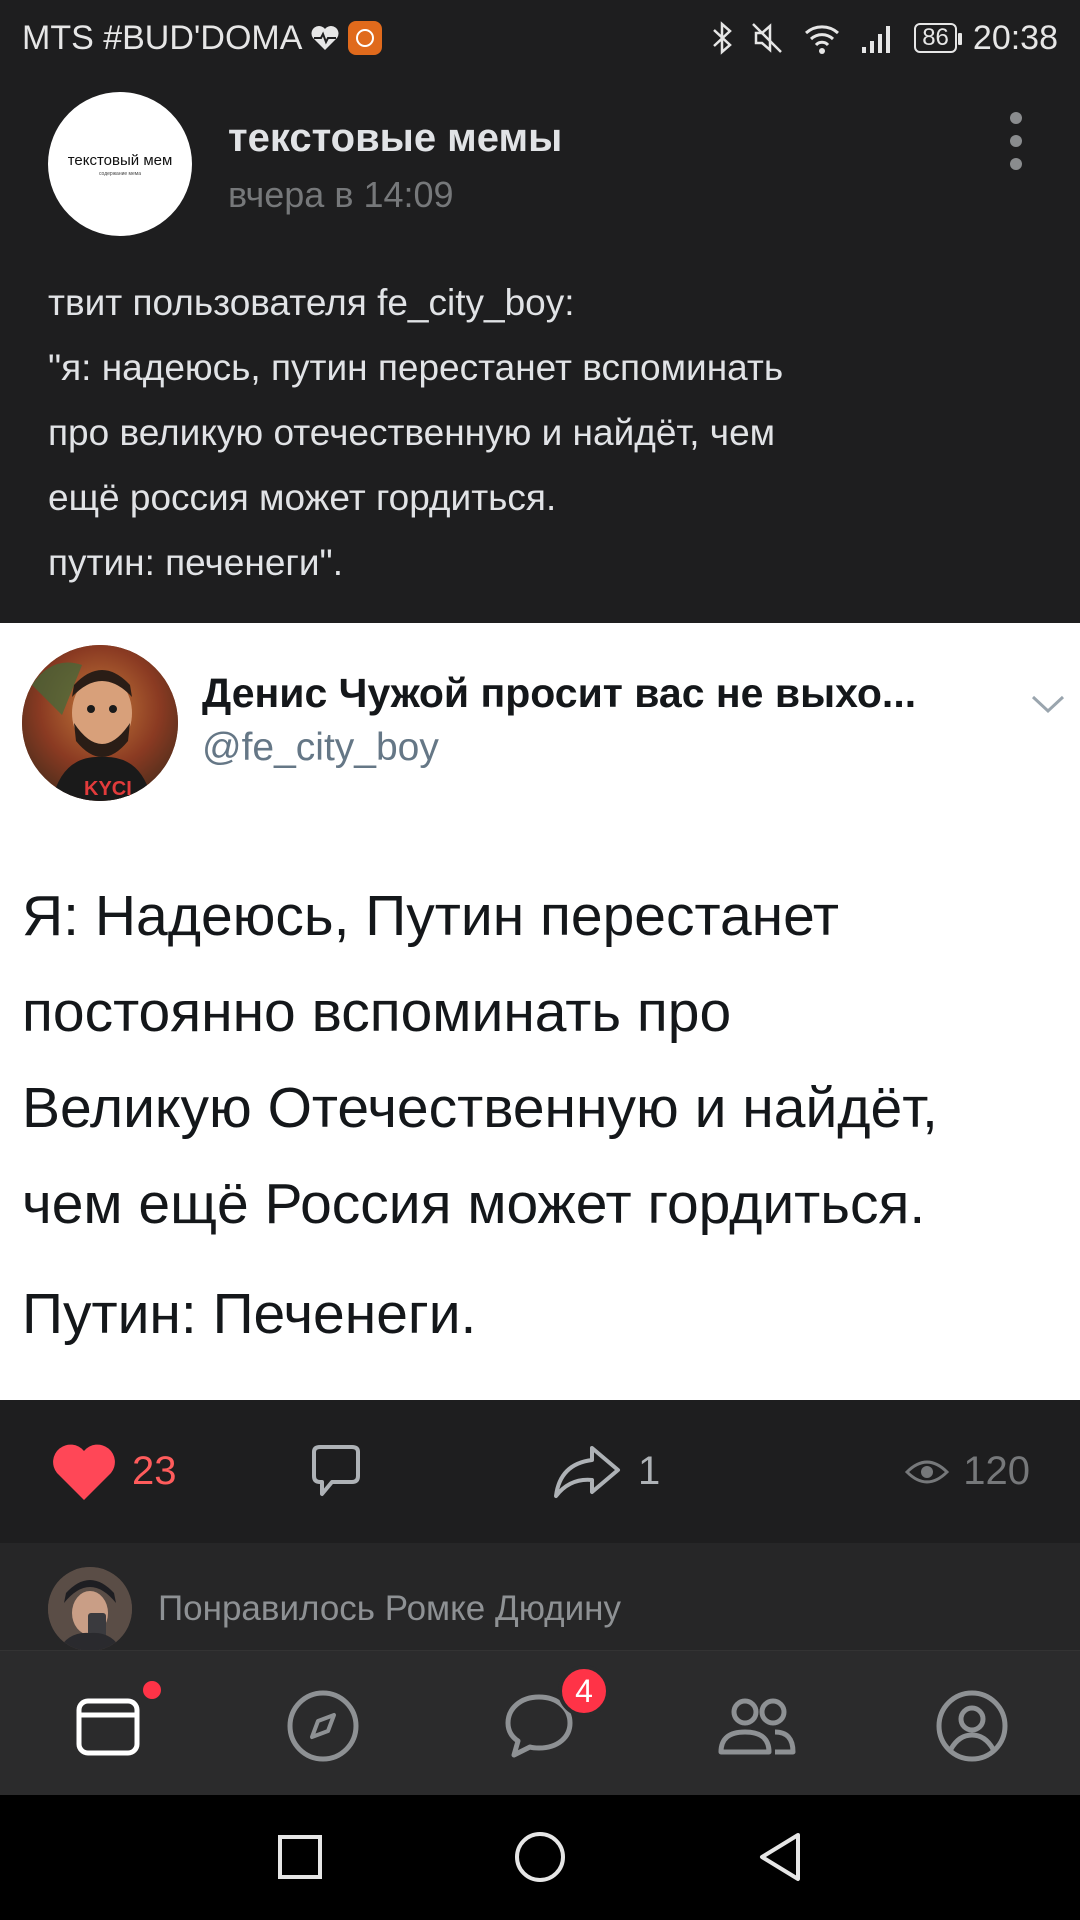  I want to click on mute-icon, so click(767, 38).